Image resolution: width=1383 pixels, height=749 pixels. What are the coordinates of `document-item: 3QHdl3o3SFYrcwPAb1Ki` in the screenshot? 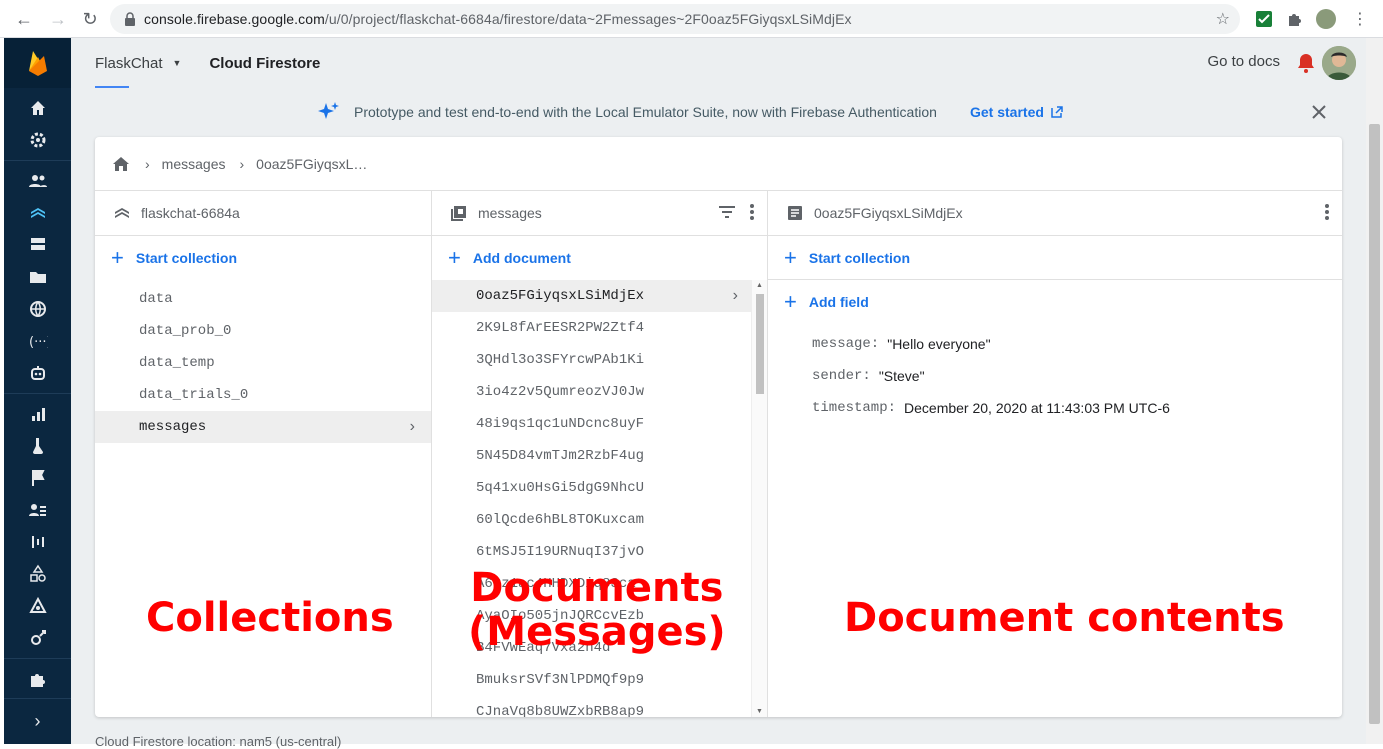 It's located at (592, 360).